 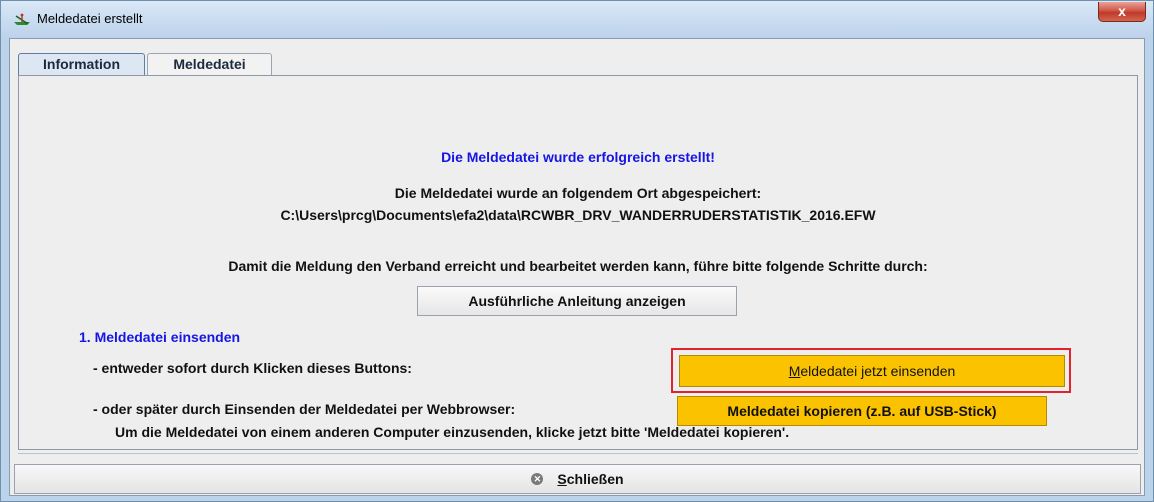 I want to click on send-button-mnemonic: M, so click(x=794, y=371).